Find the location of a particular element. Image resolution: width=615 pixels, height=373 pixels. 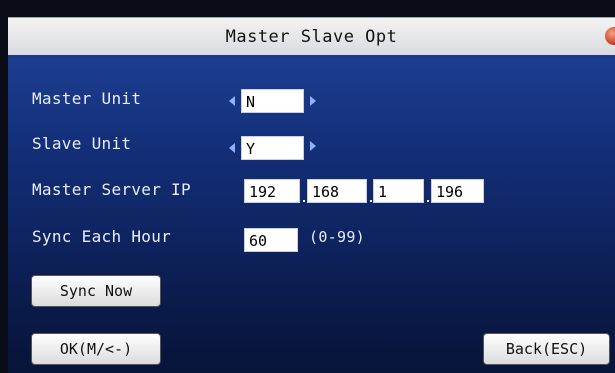

master-unit-select: N is located at coordinates (272, 101).